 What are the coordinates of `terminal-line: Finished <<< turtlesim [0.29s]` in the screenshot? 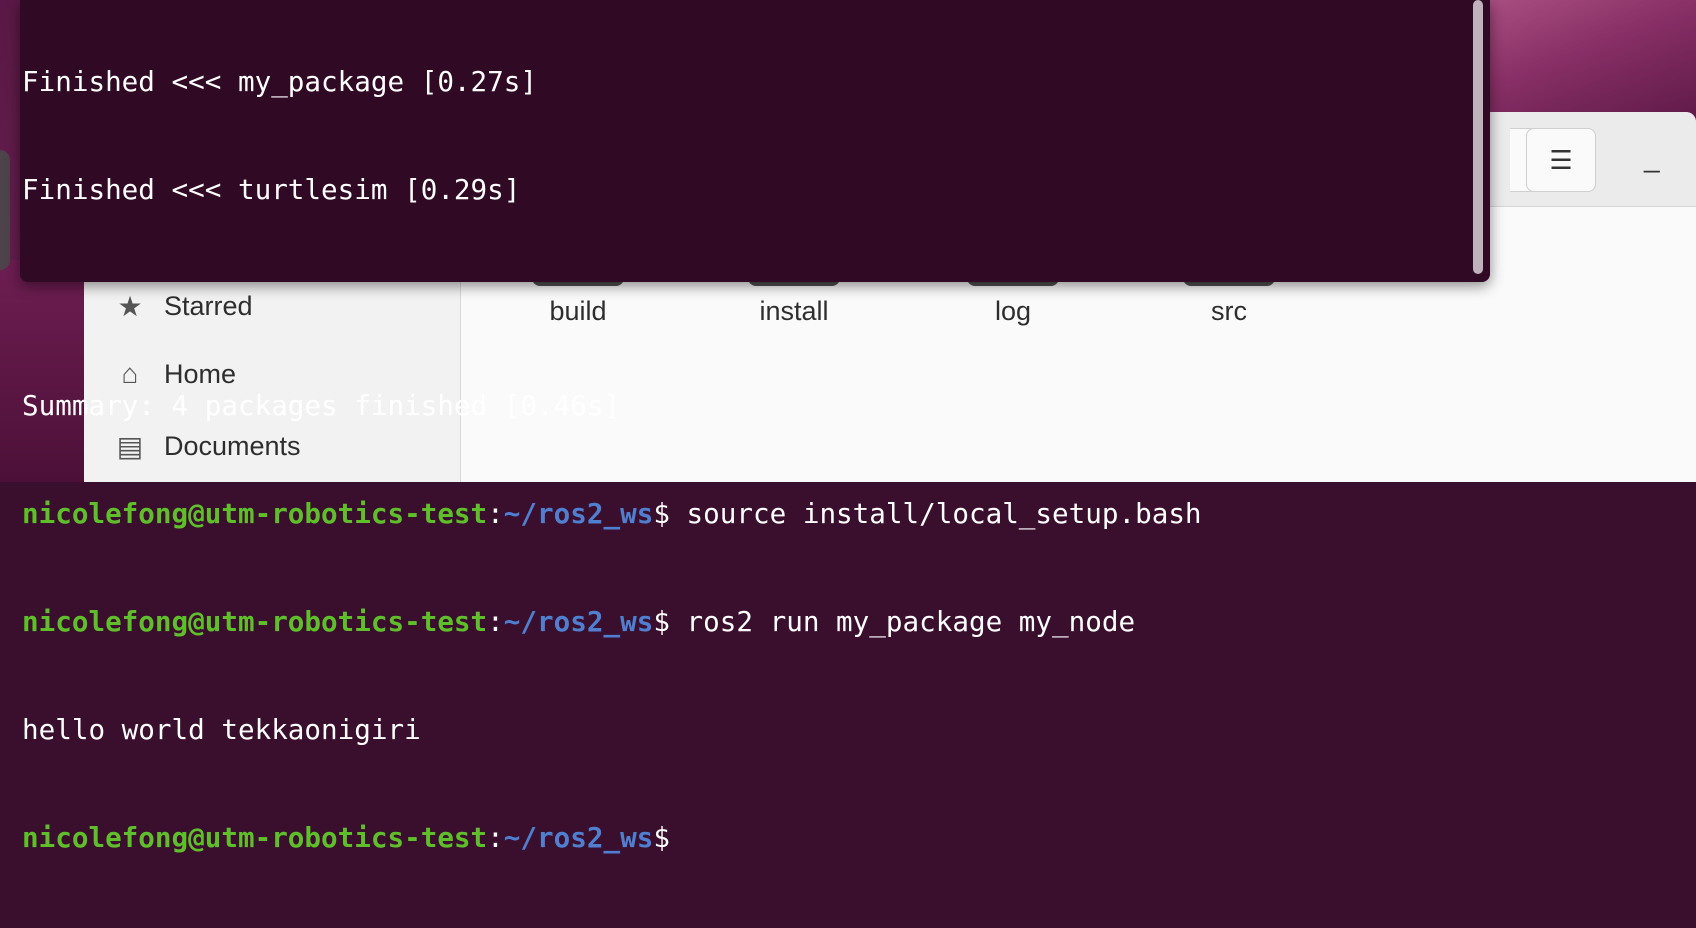 It's located at (271, 189).